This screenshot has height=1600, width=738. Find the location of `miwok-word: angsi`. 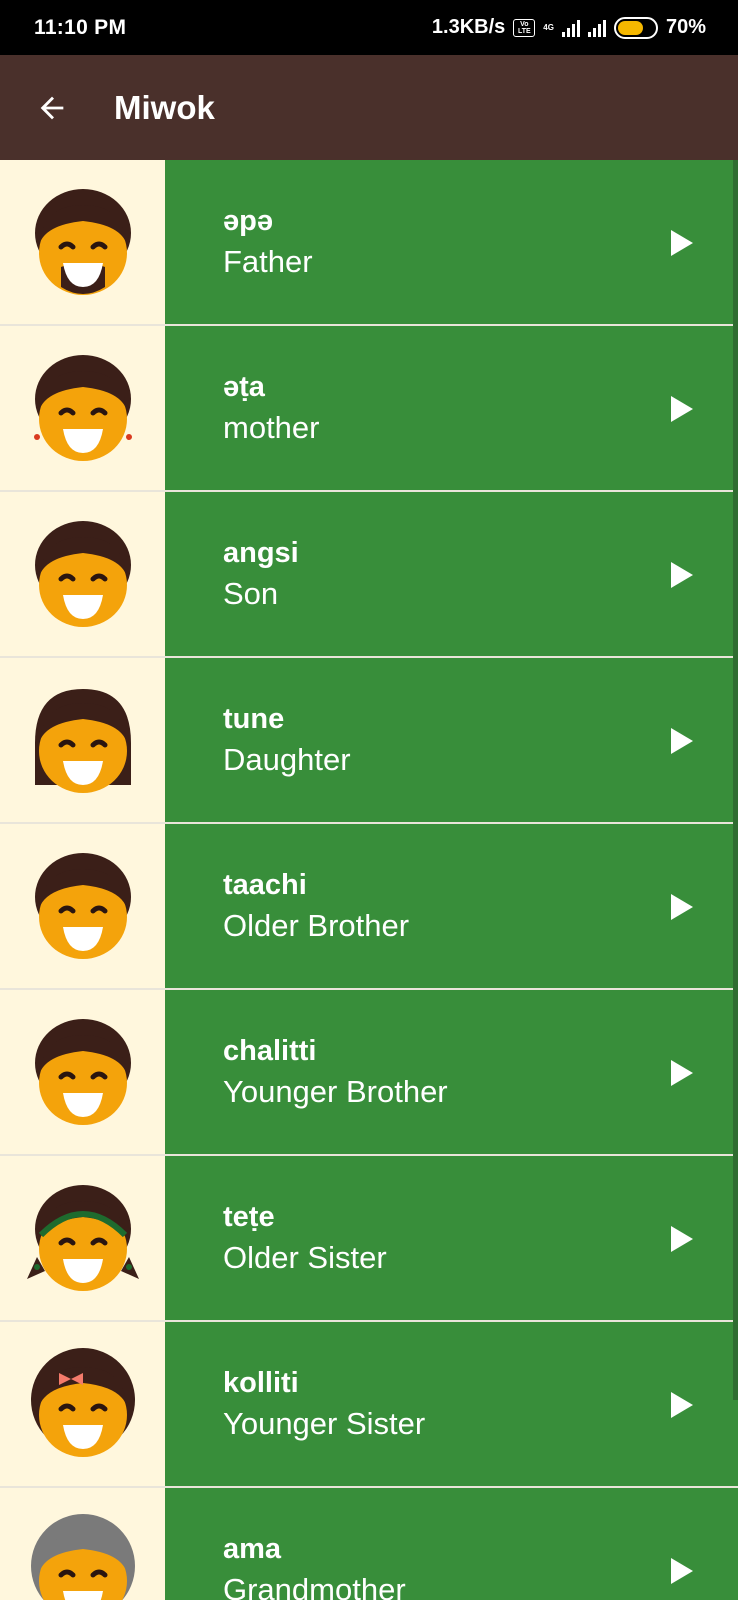

miwok-word: angsi is located at coordinates (261, 553).